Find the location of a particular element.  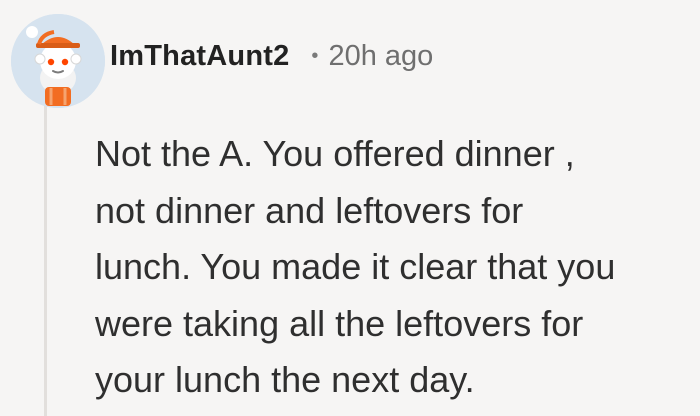

comment-header: ImThatAunt2 • 20h ago is located at coordinates (271, 56).